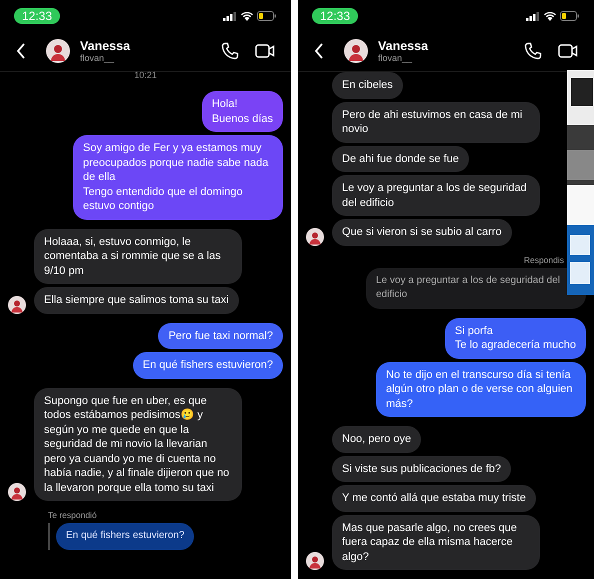 This screenshot has height=579, width=594. Describe the element at coordinates (138, 444) in the screenshot. I see `received-message: Supongo que fue en uber, es que todos estábamos pedisimos🥲 y según yo me quede en que la seguridad de mi novio la llevarian pero ya cuando yo me di cuenta no había nadie, y al finale dijieron que no la llevaron porque ella tomo su taxi` at that location.